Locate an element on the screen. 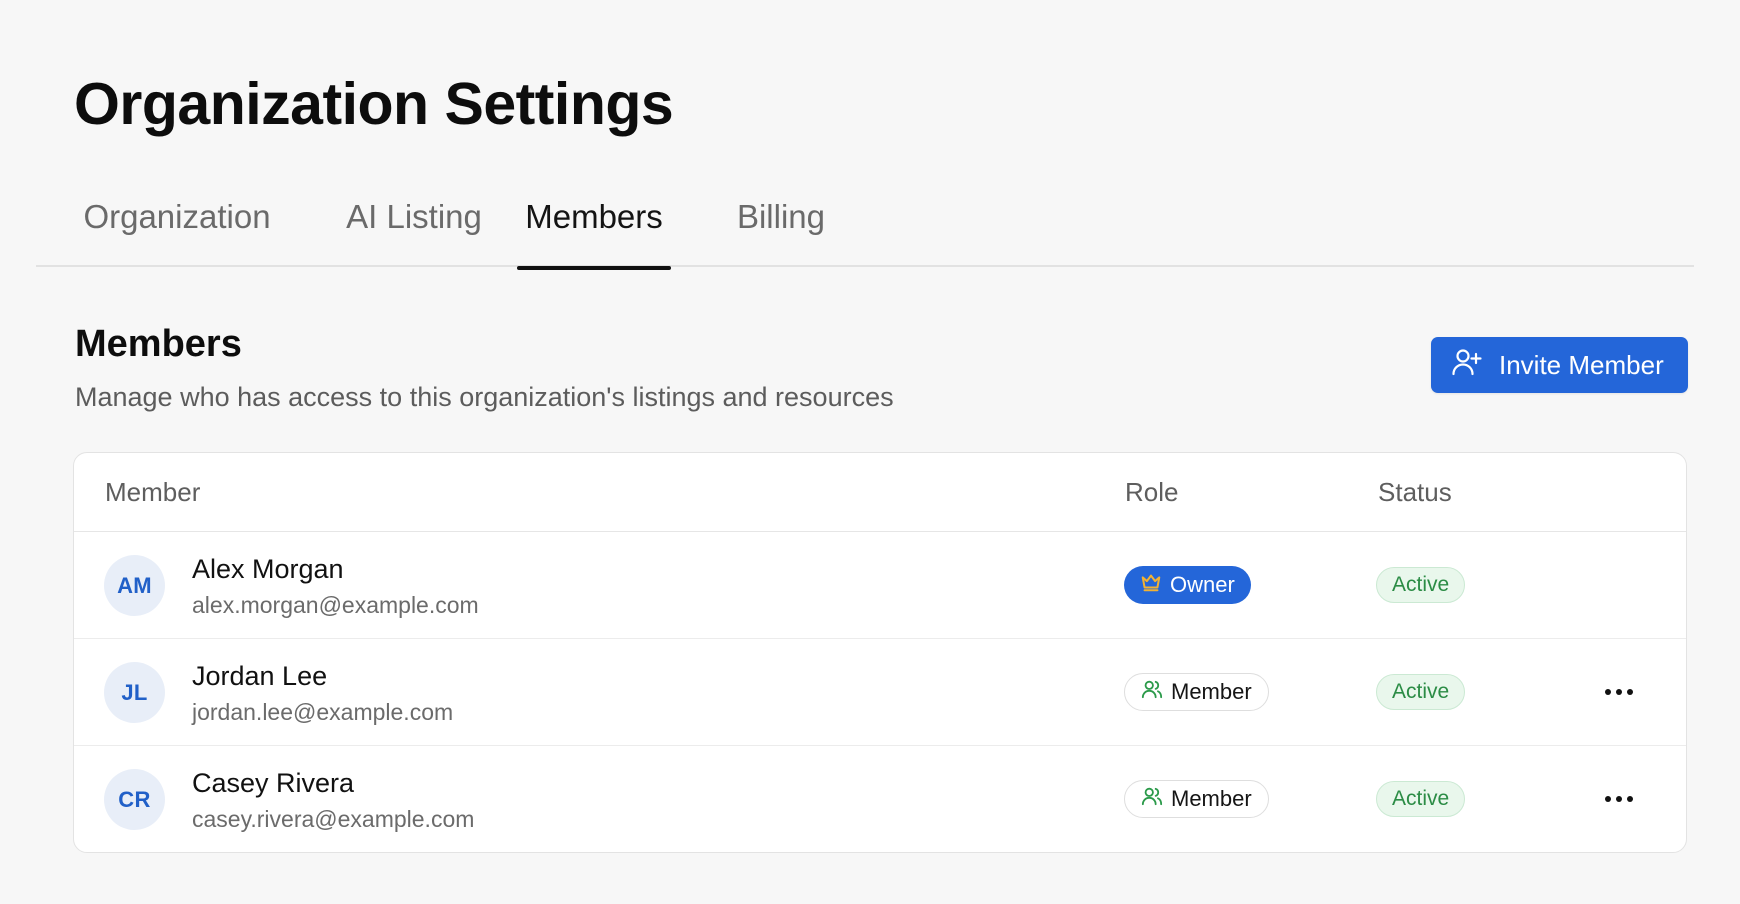  avatar: JL is located at coordinates (134, 692).